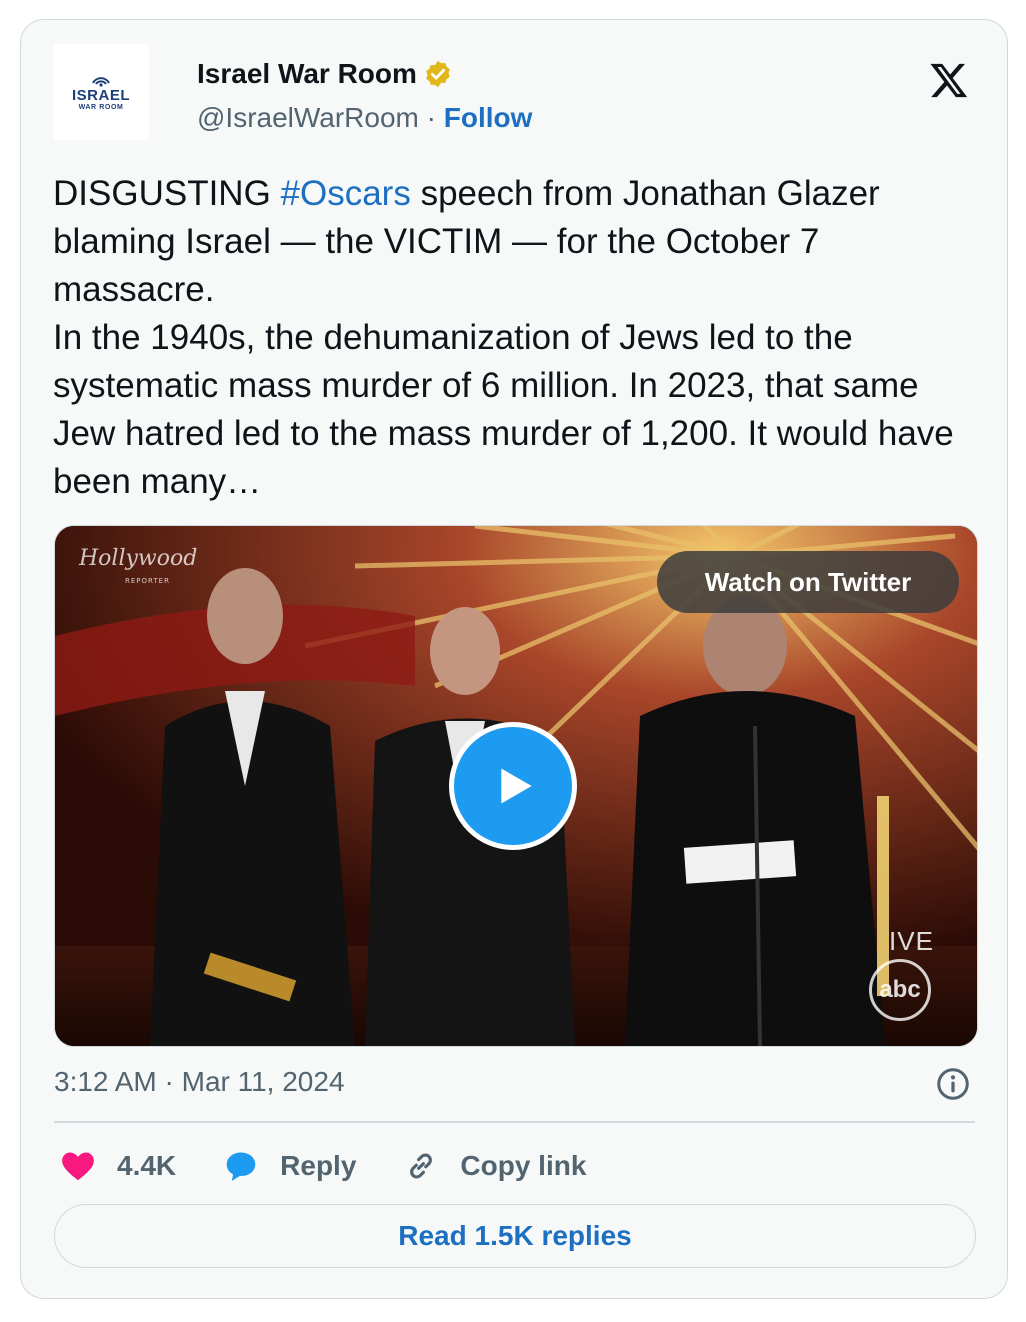 The image size is (1026, 1322). I want to click on abc-logo: abc, so click(900, 990).